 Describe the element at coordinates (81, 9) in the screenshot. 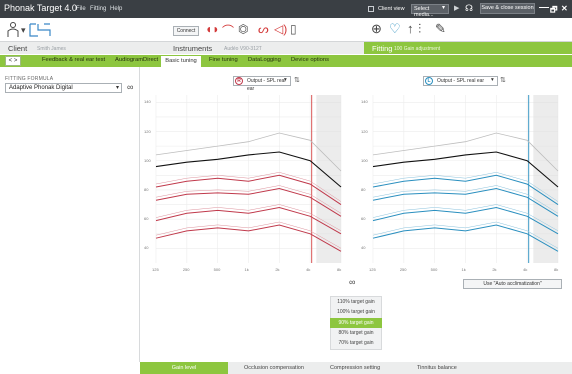

I see `menu-file: File` at that location.